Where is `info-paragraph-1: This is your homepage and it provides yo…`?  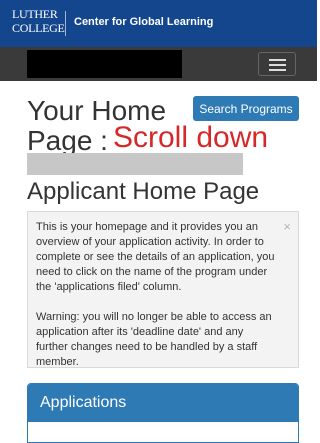 info-paragraph-1: This is your homepage and it provides yo… is located at coordinates (155, 257).